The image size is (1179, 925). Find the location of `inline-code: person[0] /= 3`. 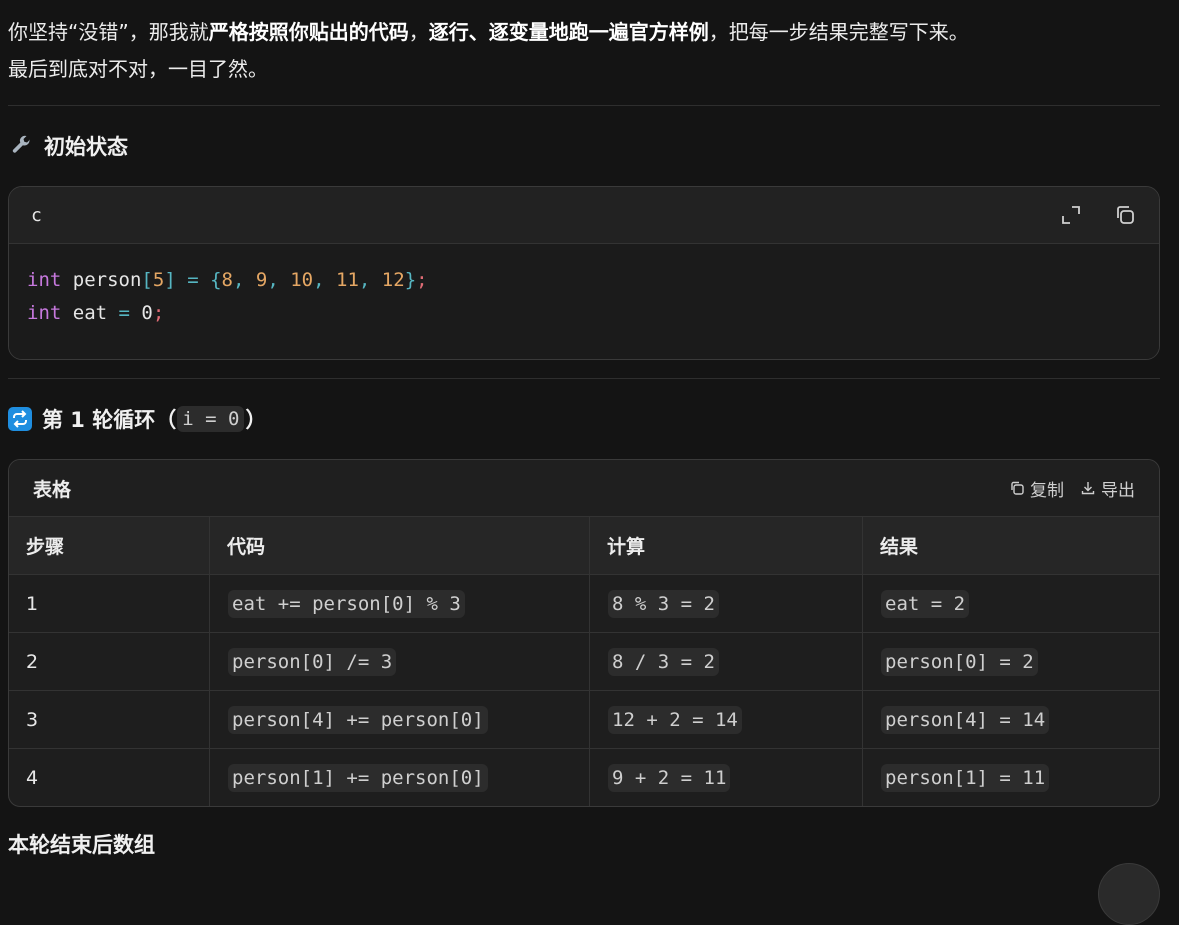

inline-code: person[0] /= 3 is located at coordinates (312, 661).